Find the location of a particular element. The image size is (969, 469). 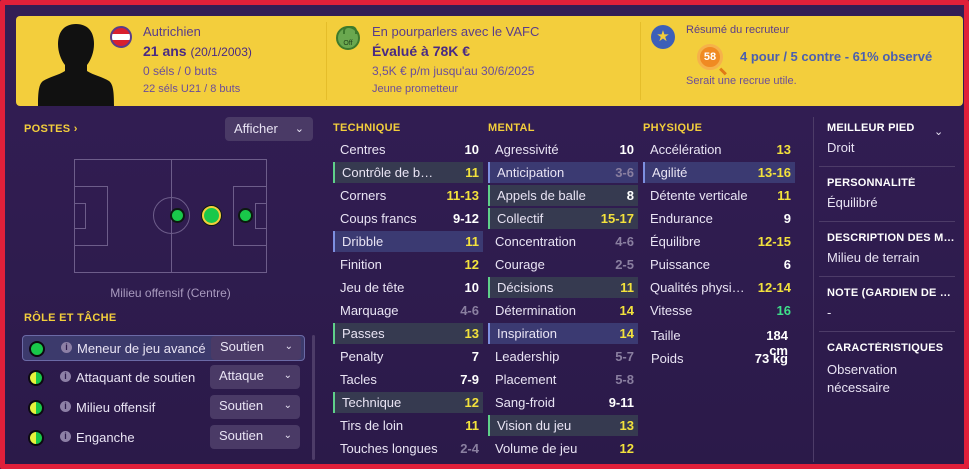

attribute-row: Finition 12 is located at coordinates (408, 264).